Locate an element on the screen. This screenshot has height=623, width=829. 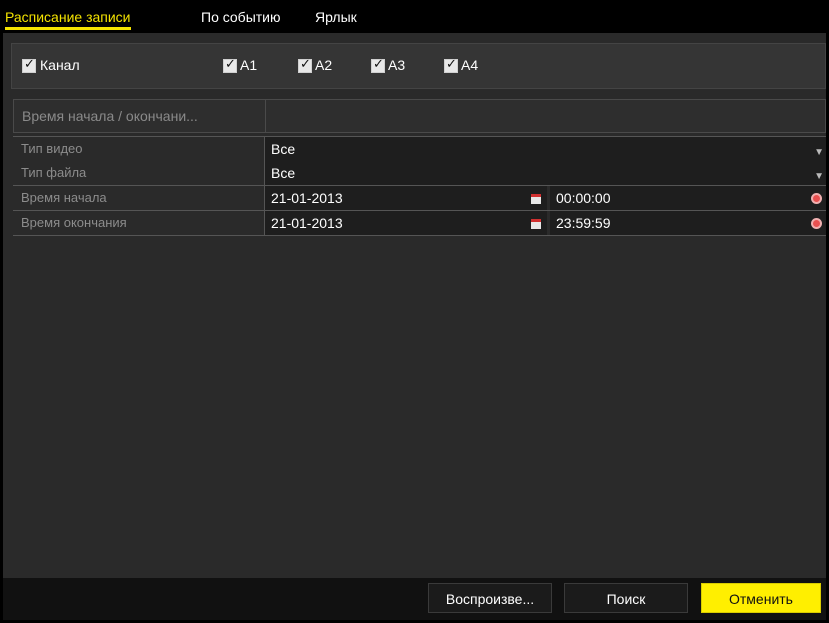
channel-selection-row: Канал A1 A2 A3 A4 is located at coordinates (418, 66).